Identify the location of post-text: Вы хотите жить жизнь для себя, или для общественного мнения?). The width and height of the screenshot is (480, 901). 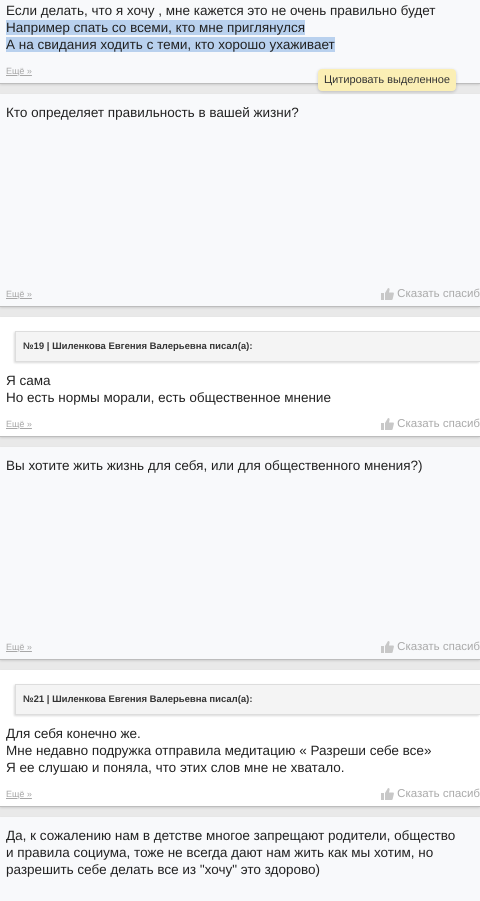
(214, 465).